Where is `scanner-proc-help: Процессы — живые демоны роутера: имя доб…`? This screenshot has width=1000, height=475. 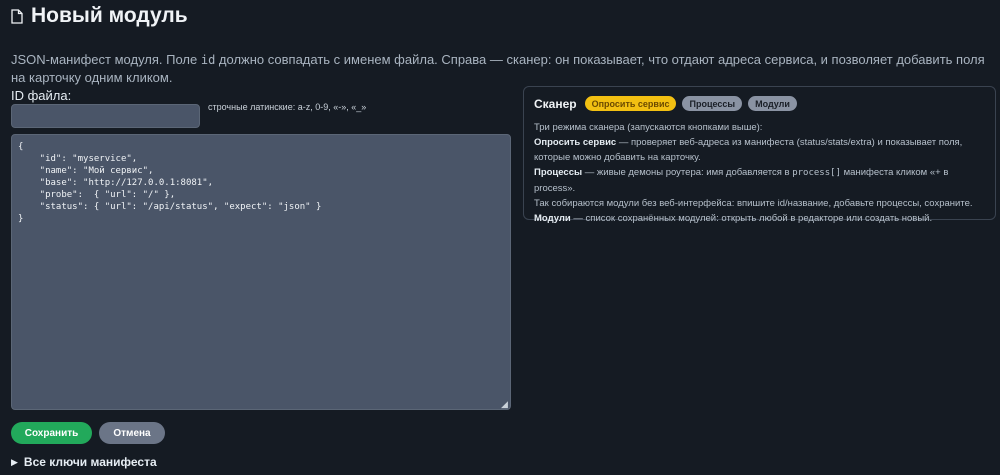 scanner-proc-help: Процессы — живые демоны роутера: имя доб… is located at coordinates (759, 180).